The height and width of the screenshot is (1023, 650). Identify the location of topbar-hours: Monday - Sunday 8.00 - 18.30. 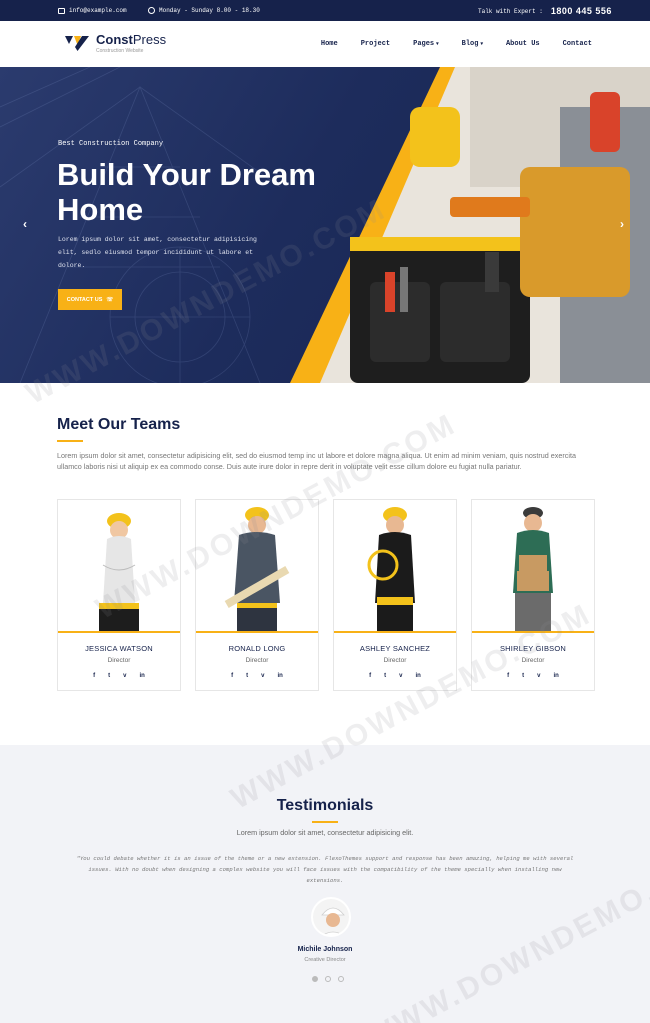
(204, 10).